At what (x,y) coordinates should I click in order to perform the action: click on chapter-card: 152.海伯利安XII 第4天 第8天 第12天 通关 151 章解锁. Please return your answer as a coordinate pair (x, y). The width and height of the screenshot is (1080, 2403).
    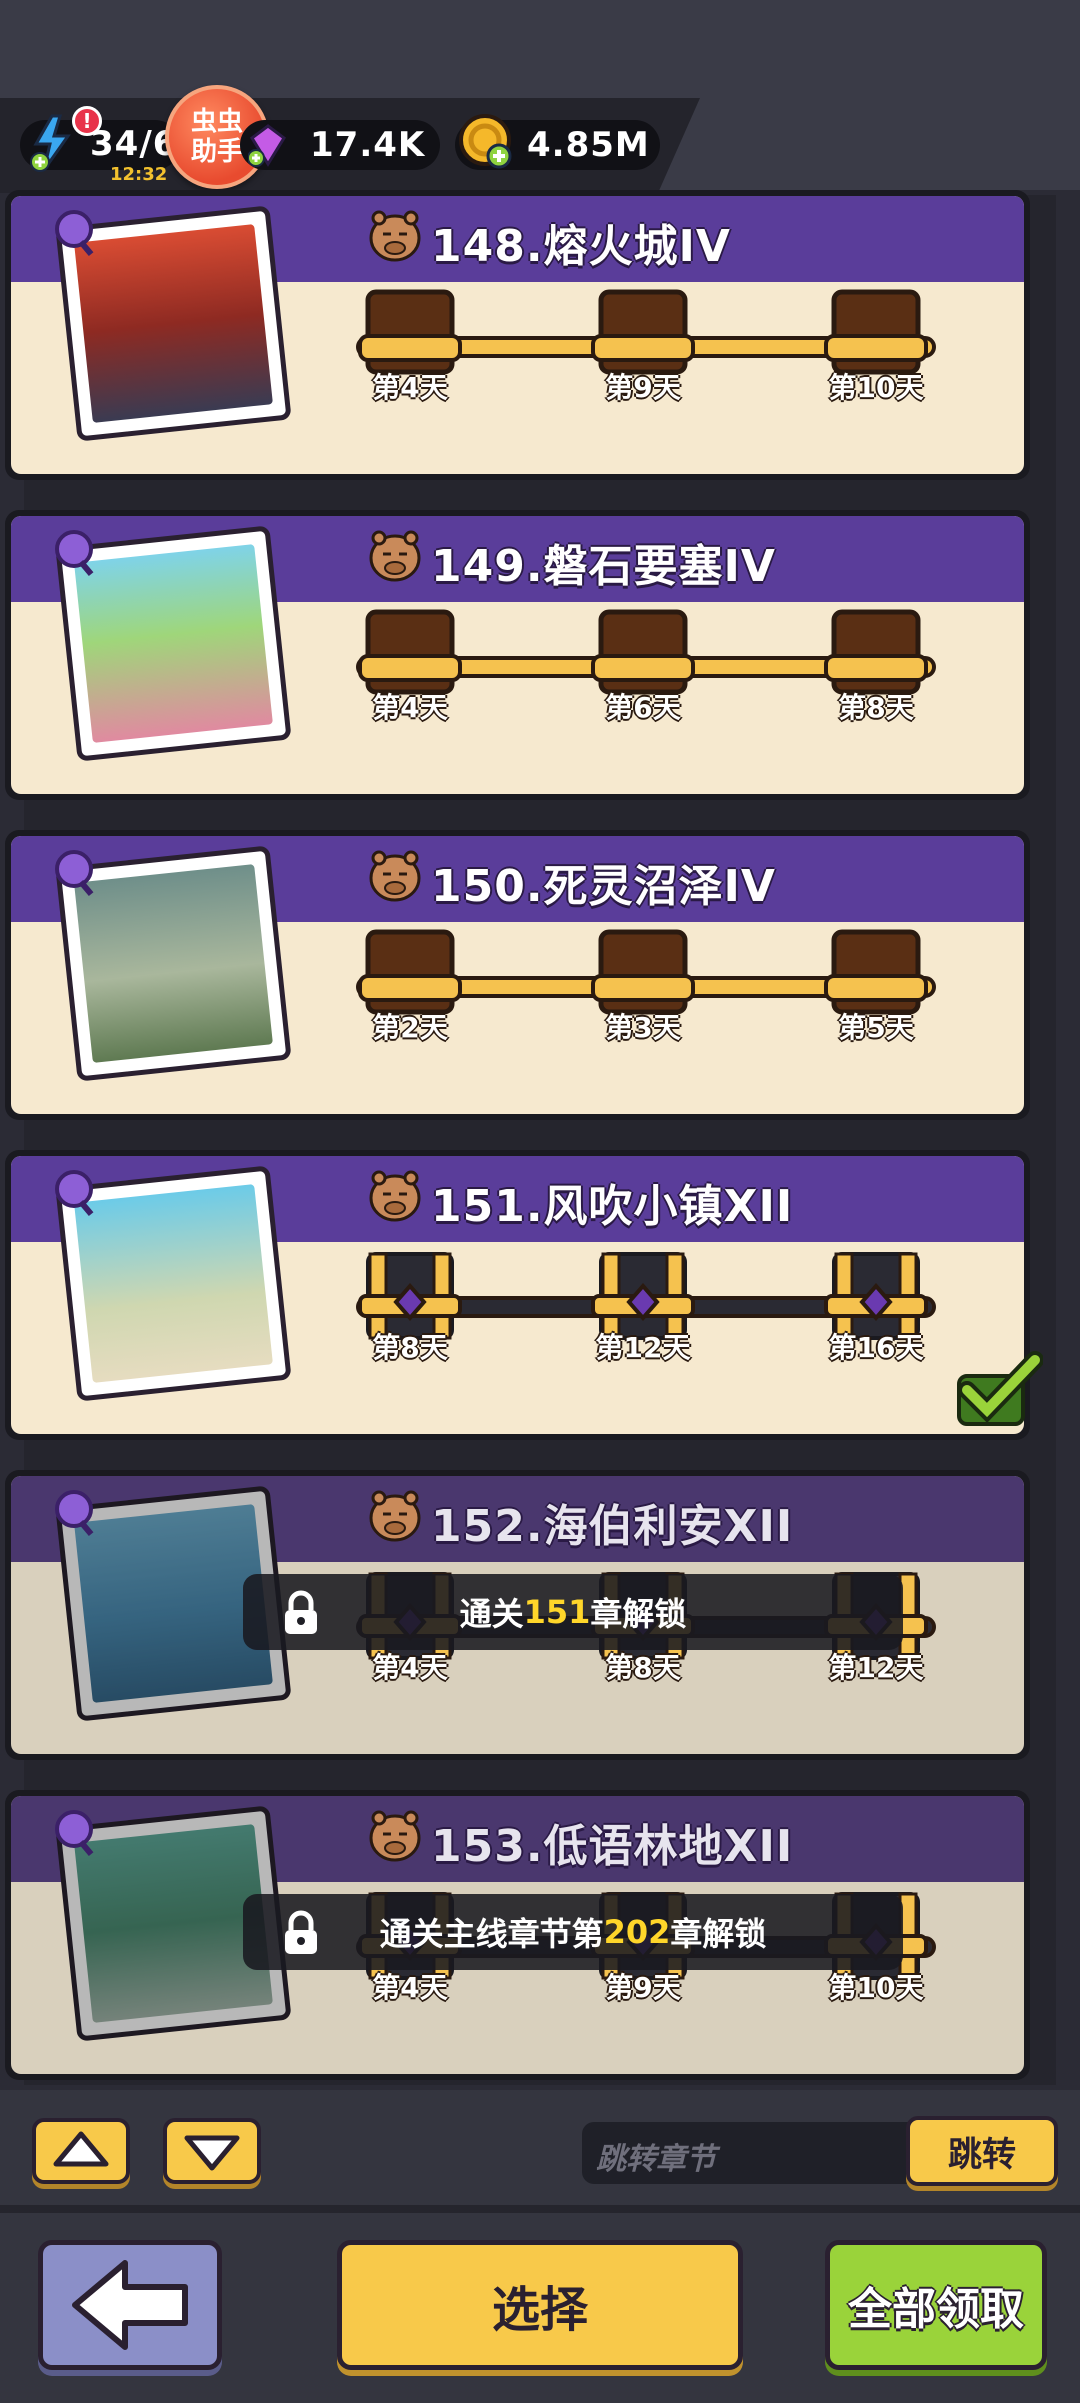
    Looking at the image, I should click on (517, 1615).